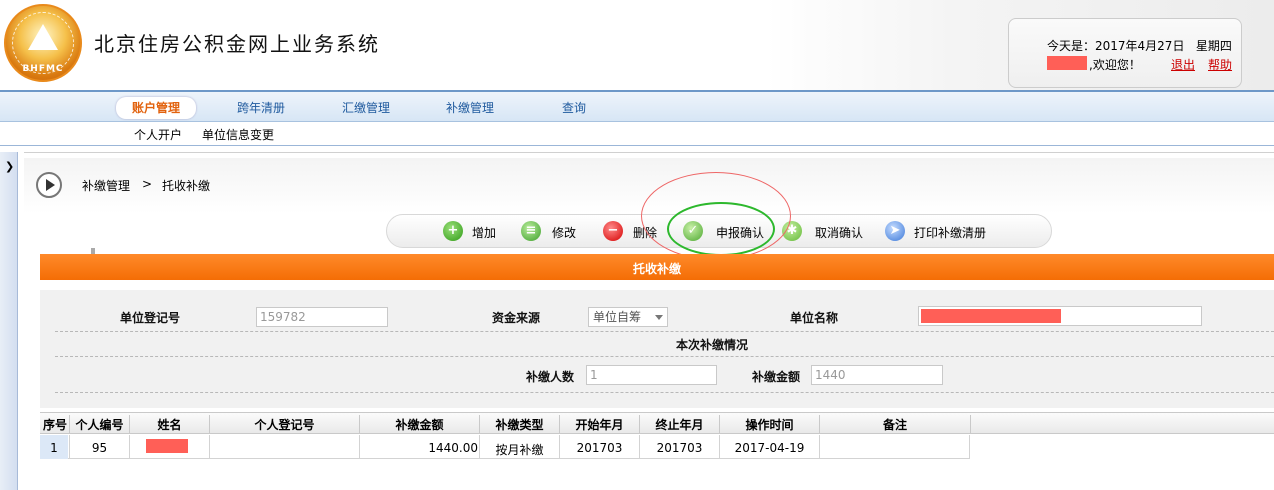  I want to click on cell-op-time: 2017-04-19, so click(769, 448).